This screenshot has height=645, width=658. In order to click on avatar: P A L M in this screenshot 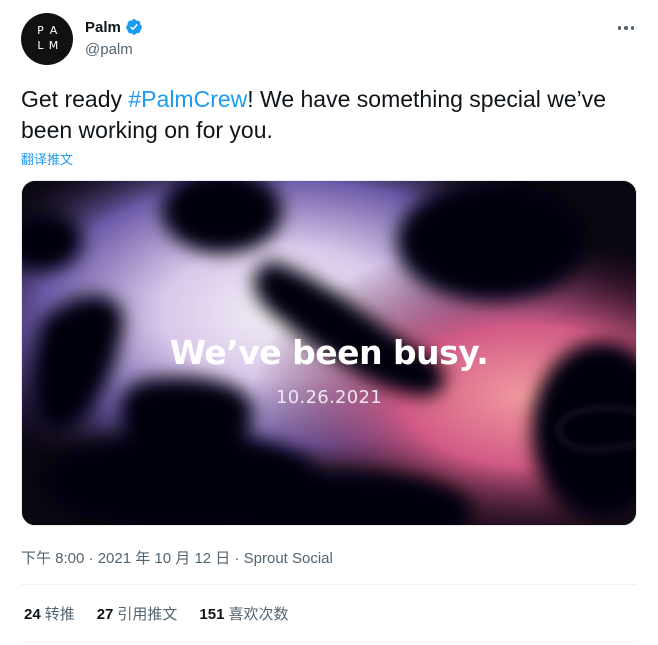, I will do `click(47, 39)`.